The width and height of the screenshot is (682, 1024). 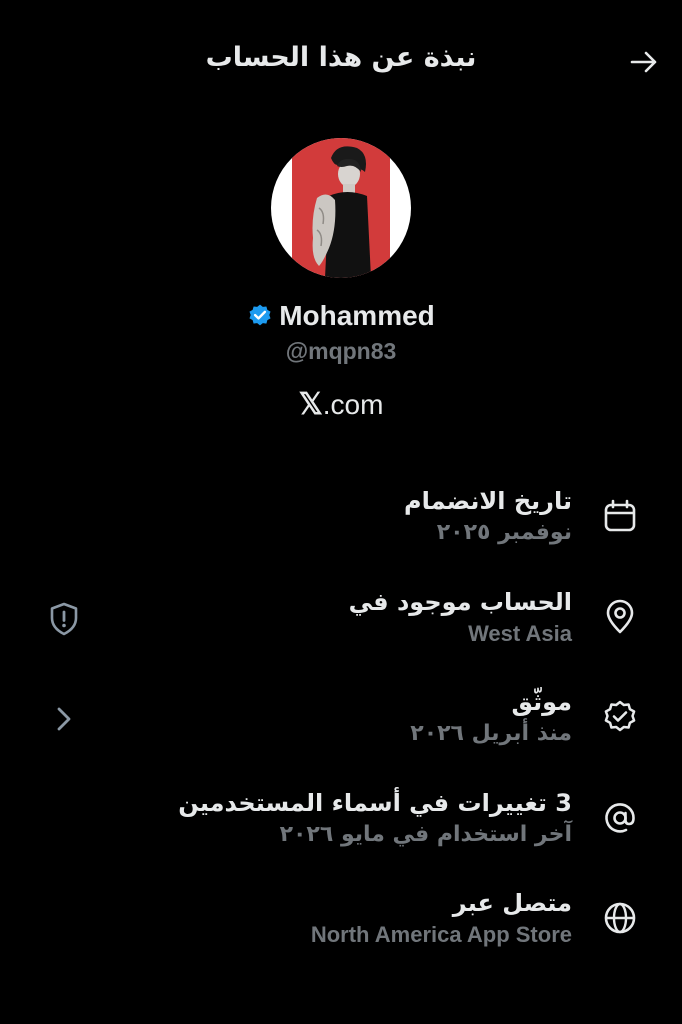 What do you see at coordinates (64, 719) in the screenshot?
I see `chevron-right-icon` at bounding box center [64, 719].